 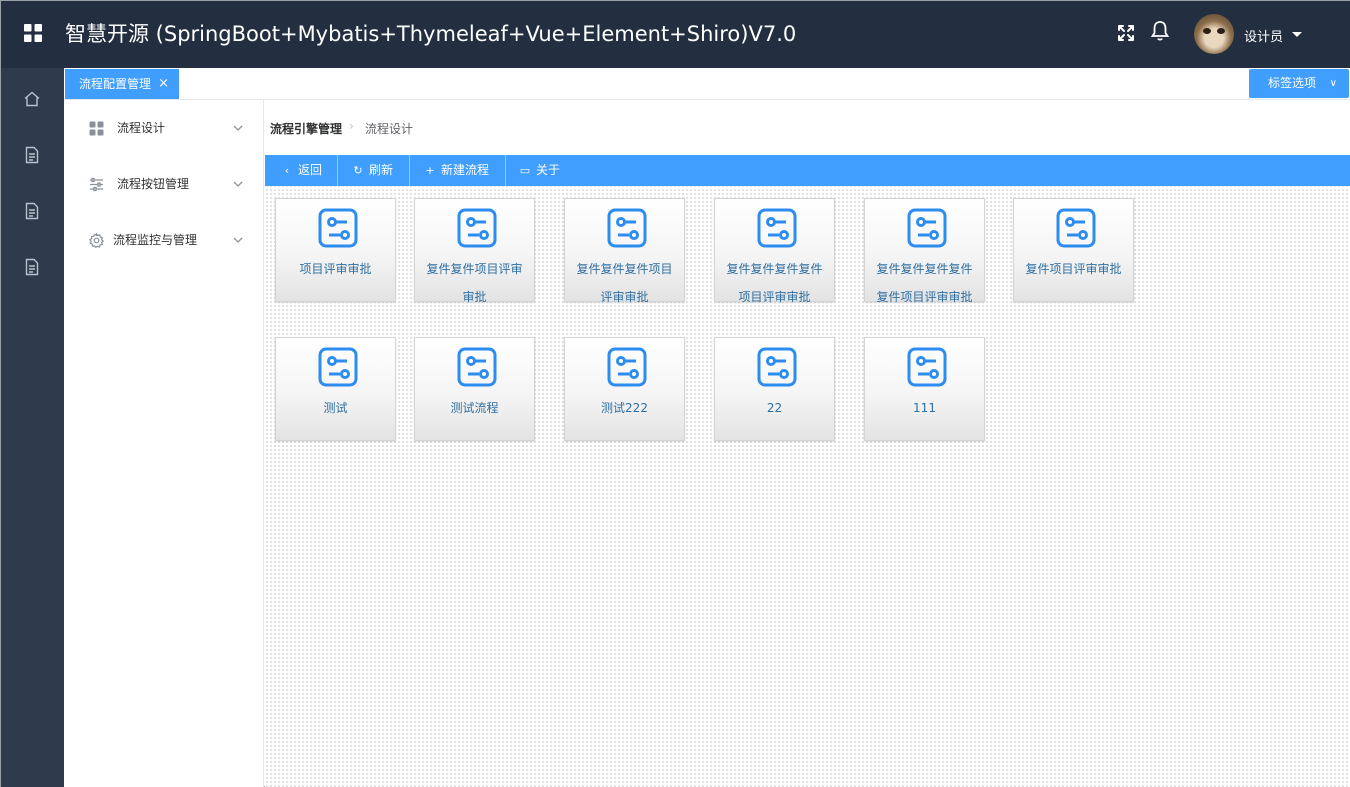 What do you see at coordinates (335, 389) in the screenshot?
I see `flow-card: 测试` at bounding box center [335, 389].